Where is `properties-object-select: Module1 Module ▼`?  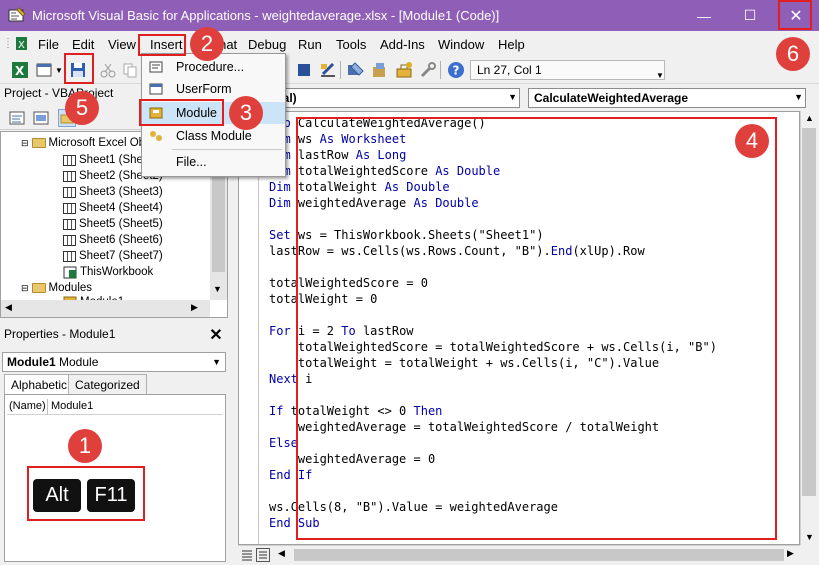
properties-object-select: Module1 Module ▼ is located at coordinates (114, 362).